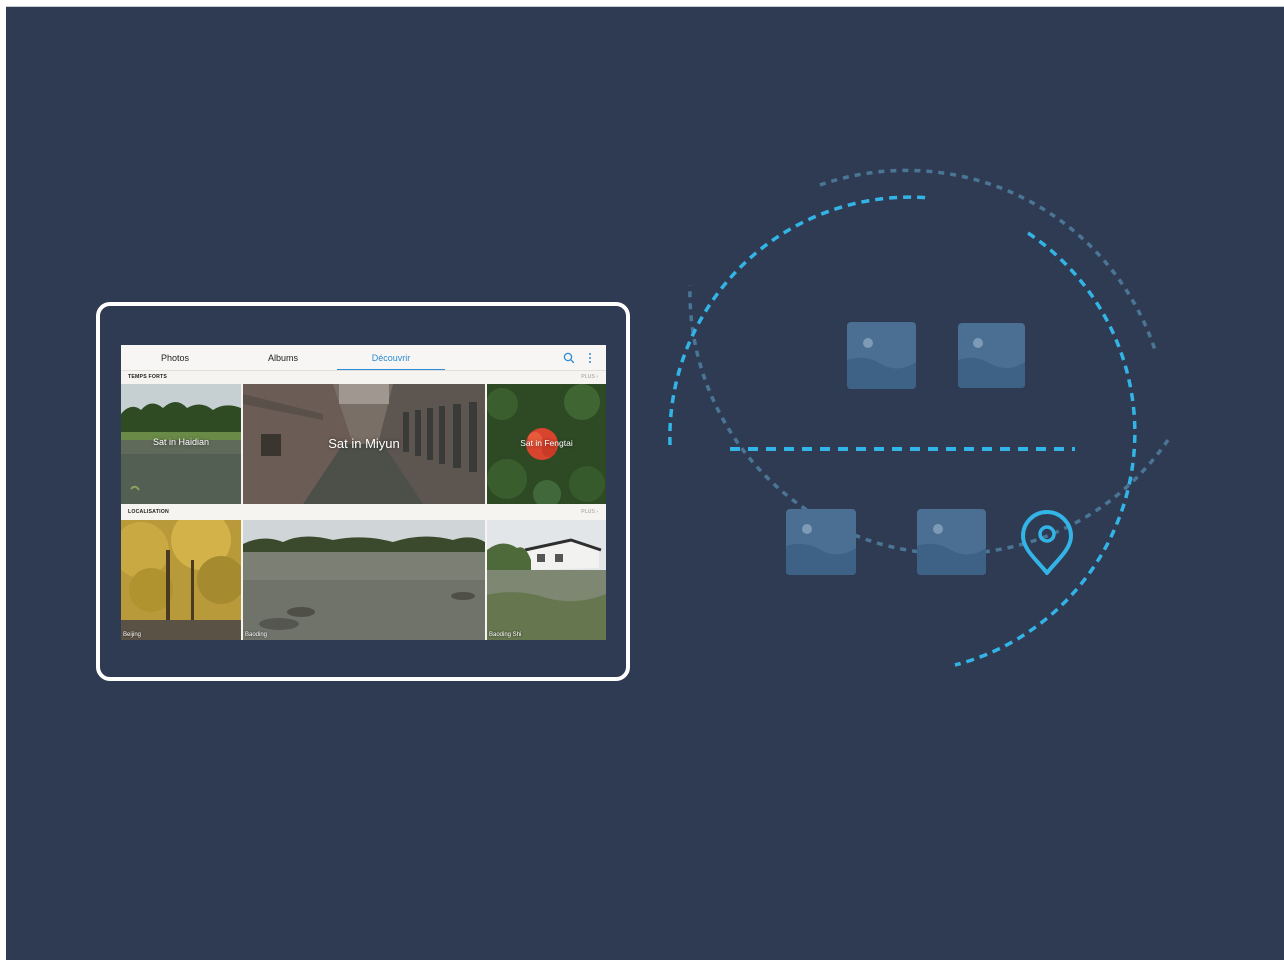  Describe the element at coordinates (505, 635) in the screenshot. I see `location-label: Baoding Shi` at that location.